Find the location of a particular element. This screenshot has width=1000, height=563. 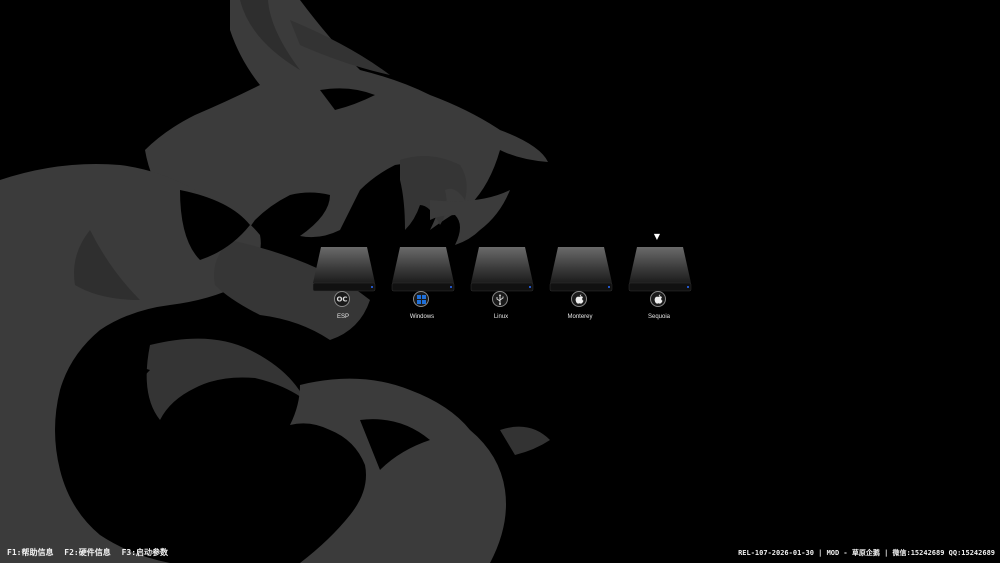

boot-entry-label: ESP is located at coordinates (342, 317).